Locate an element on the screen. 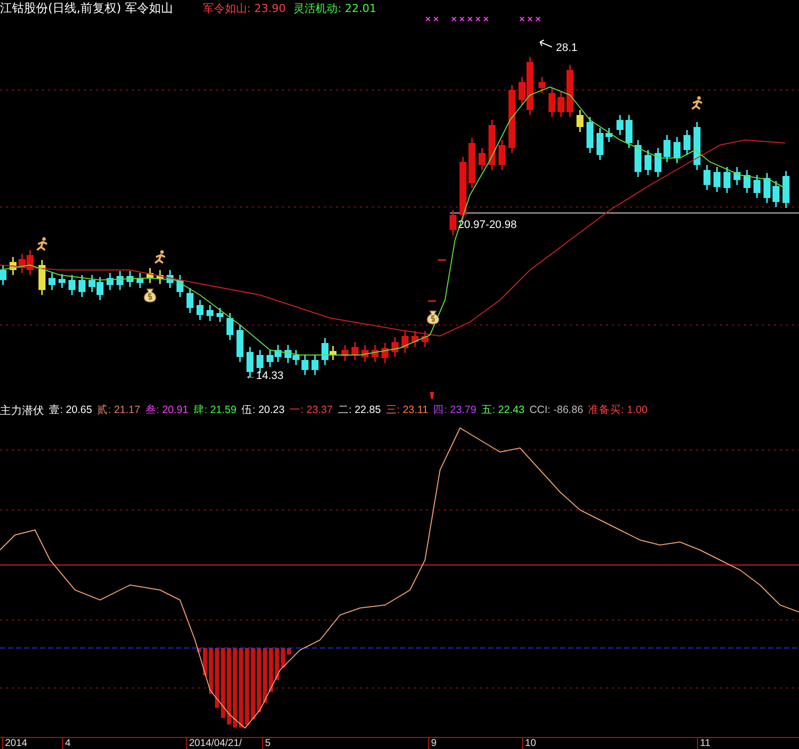  indicator-reading: 五: 22.43 is located at coordinates (502, 410).